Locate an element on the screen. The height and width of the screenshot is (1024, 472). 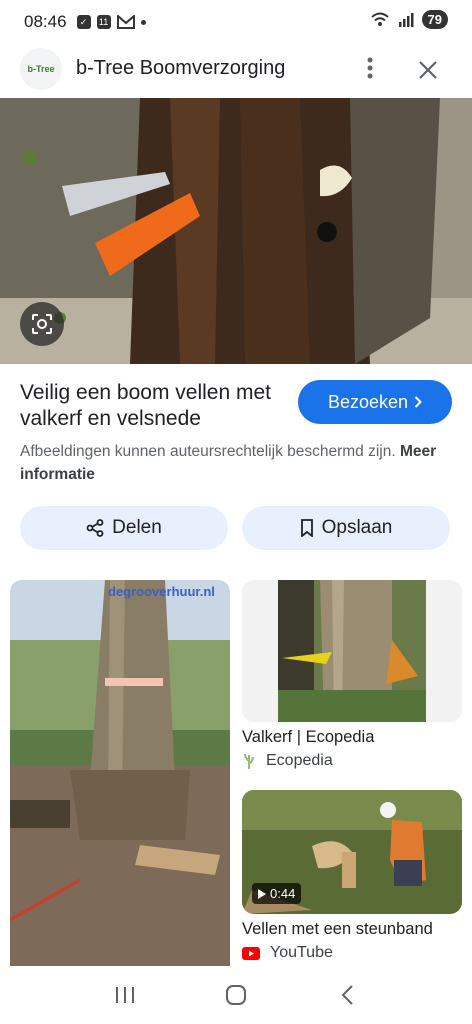
lens-button is located at coordinates (42, 324).